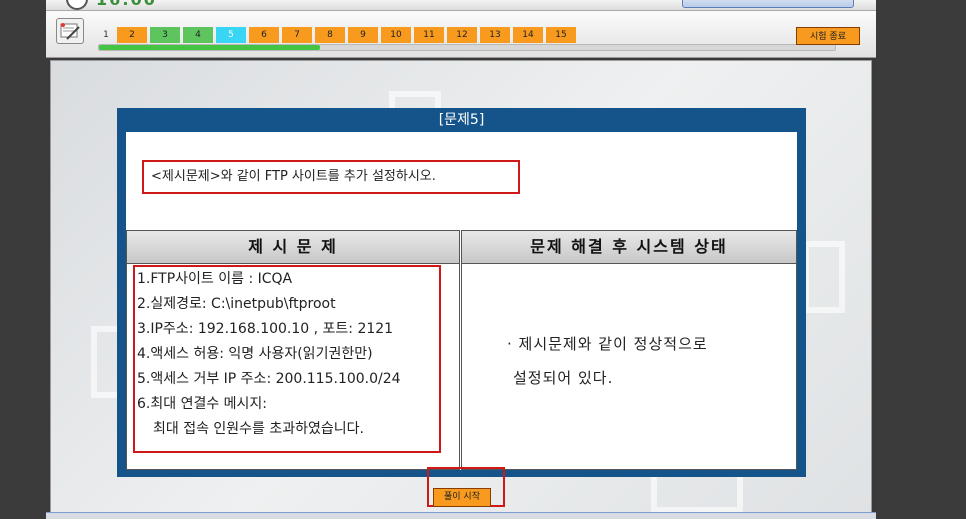 The width and height of the screenshot is (966, 519). Describe the element at coordinates (236, 304) in the screenshot. I see `requirement-item: 2.실제경로: C:\inetpub\ftproot` at that location.